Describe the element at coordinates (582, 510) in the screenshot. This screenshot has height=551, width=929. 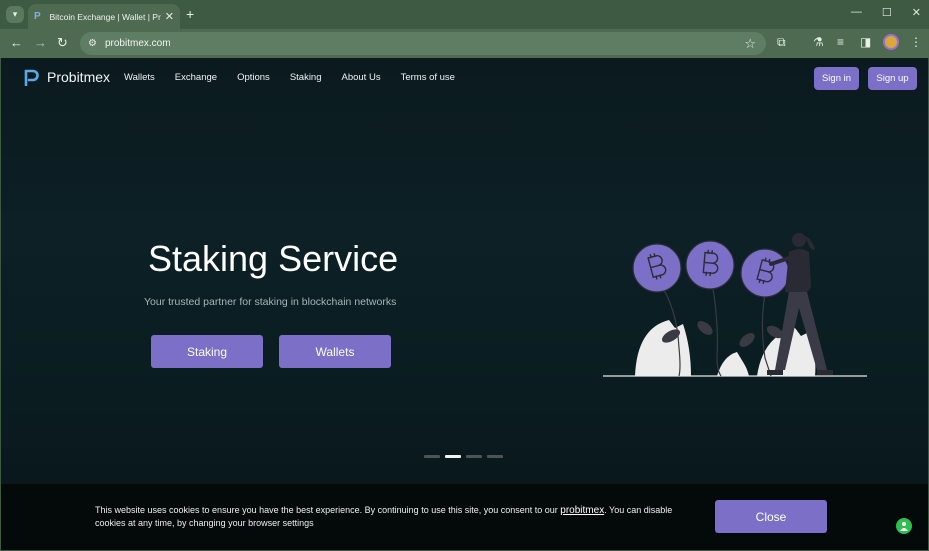
I see `cookie-link: probitmex` at that location.